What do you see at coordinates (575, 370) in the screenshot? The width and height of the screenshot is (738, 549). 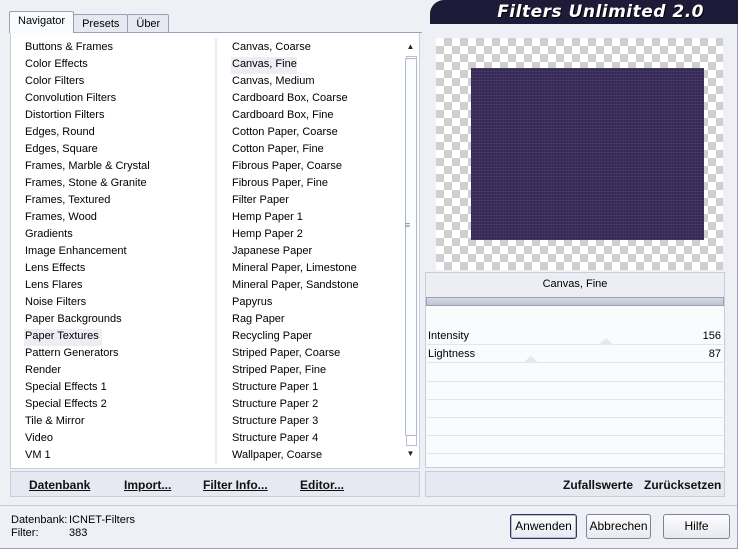 I see `filter-settings-panel: Canvas, Fine Intensity 156 Lightness 87` at bounding box center [575, 370].